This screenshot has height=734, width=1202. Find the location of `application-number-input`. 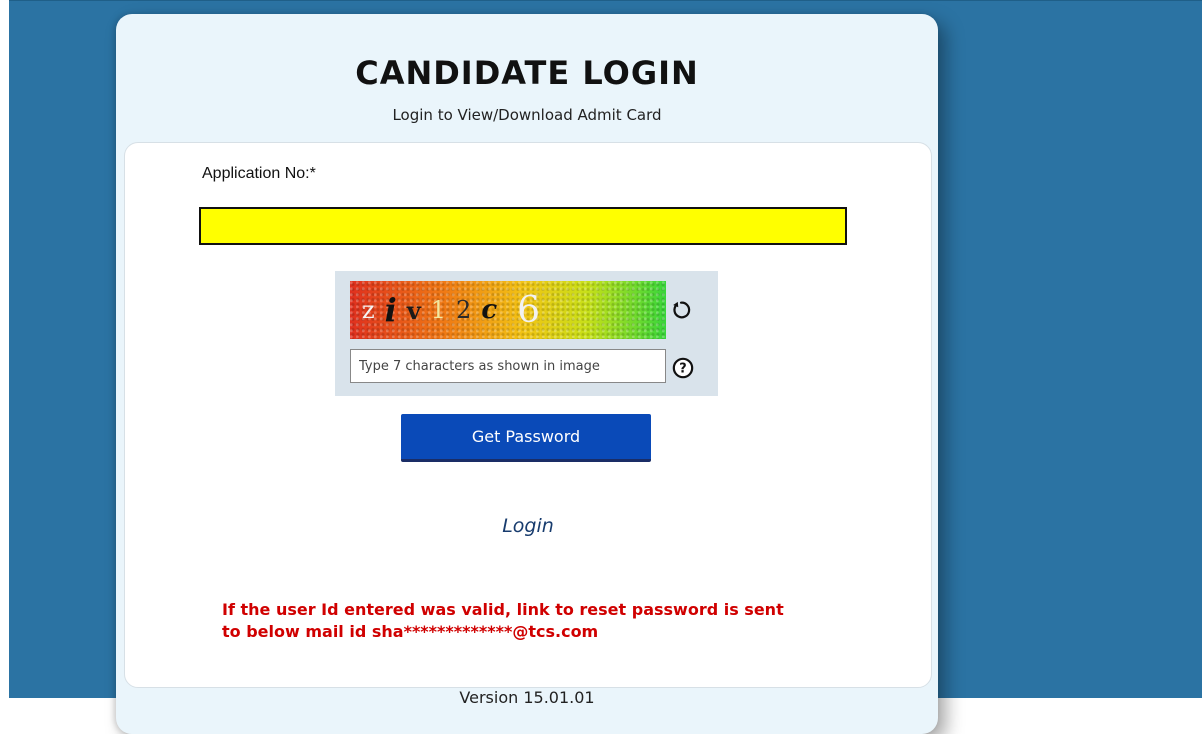

application-number-input is located at coordinates (523, 226).